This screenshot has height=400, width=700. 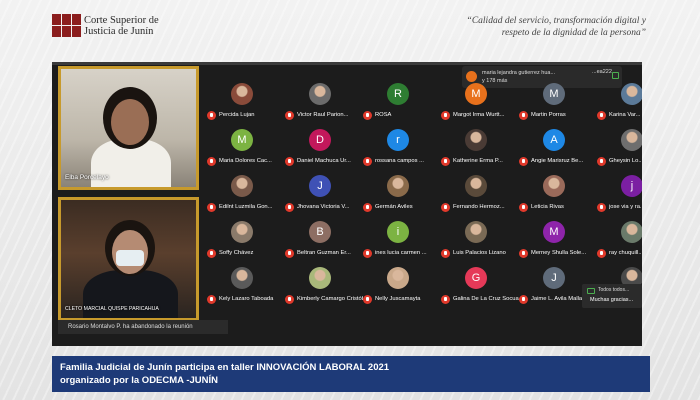 I want to click on participant-tile: G Galina De La Cruz Socualaya, so click(x=480, y=286).